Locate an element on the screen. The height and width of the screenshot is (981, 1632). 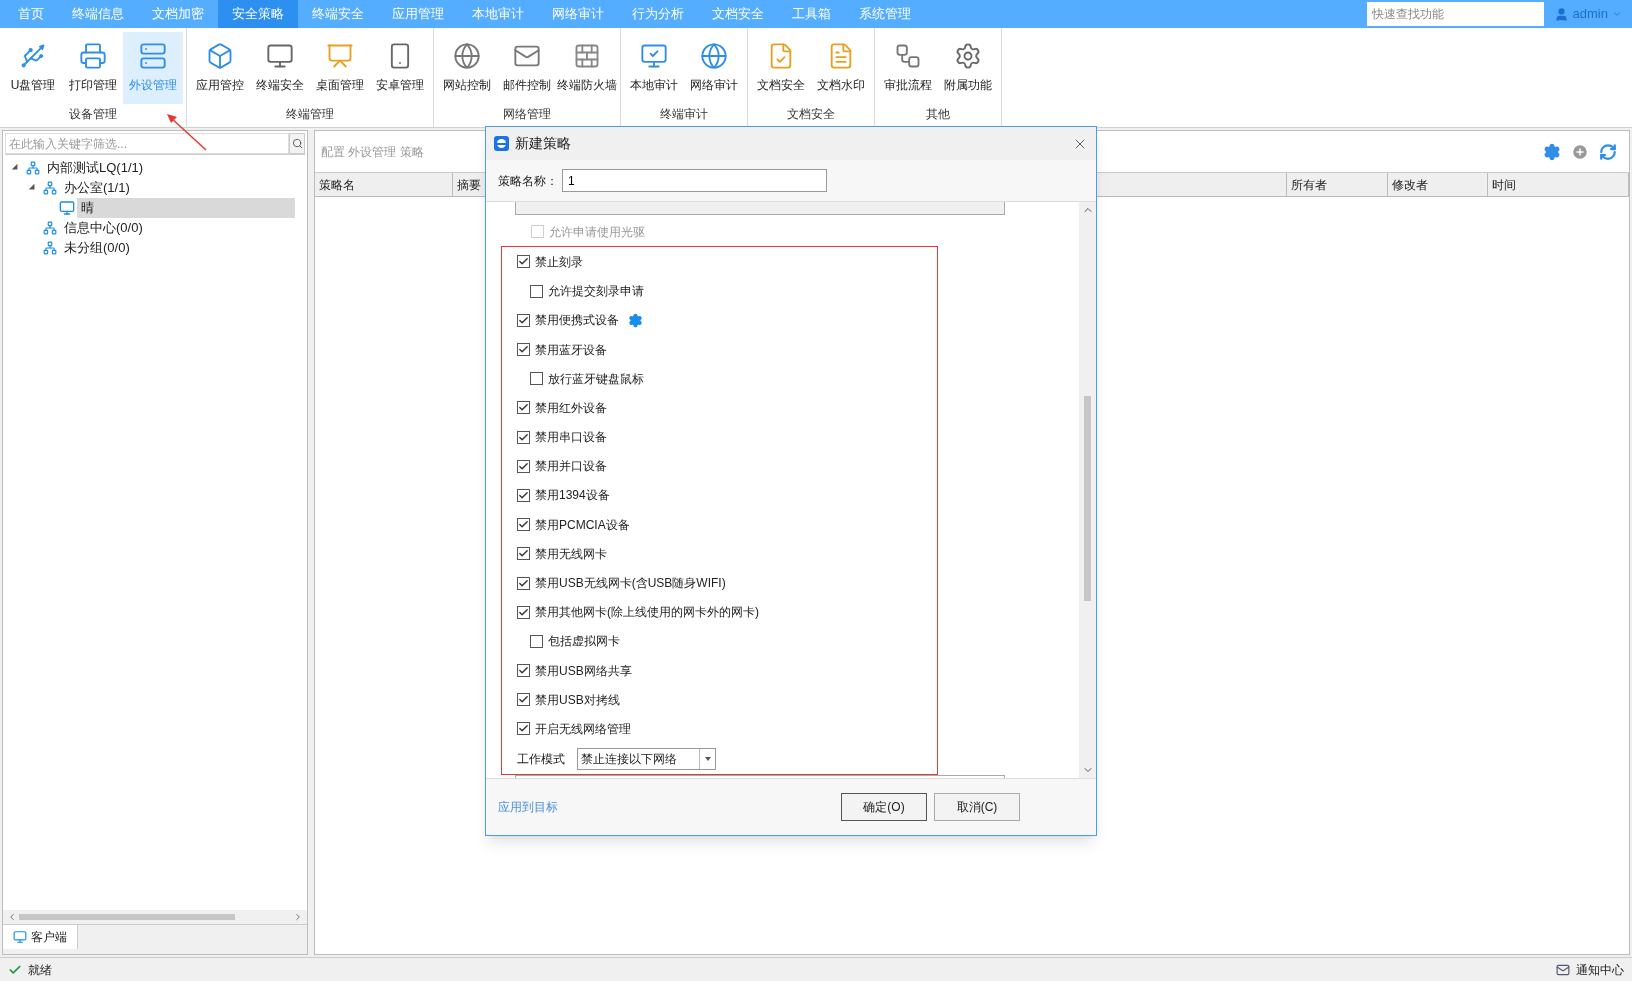
column-header: 修改者 is located at coordinates (1438, 184).